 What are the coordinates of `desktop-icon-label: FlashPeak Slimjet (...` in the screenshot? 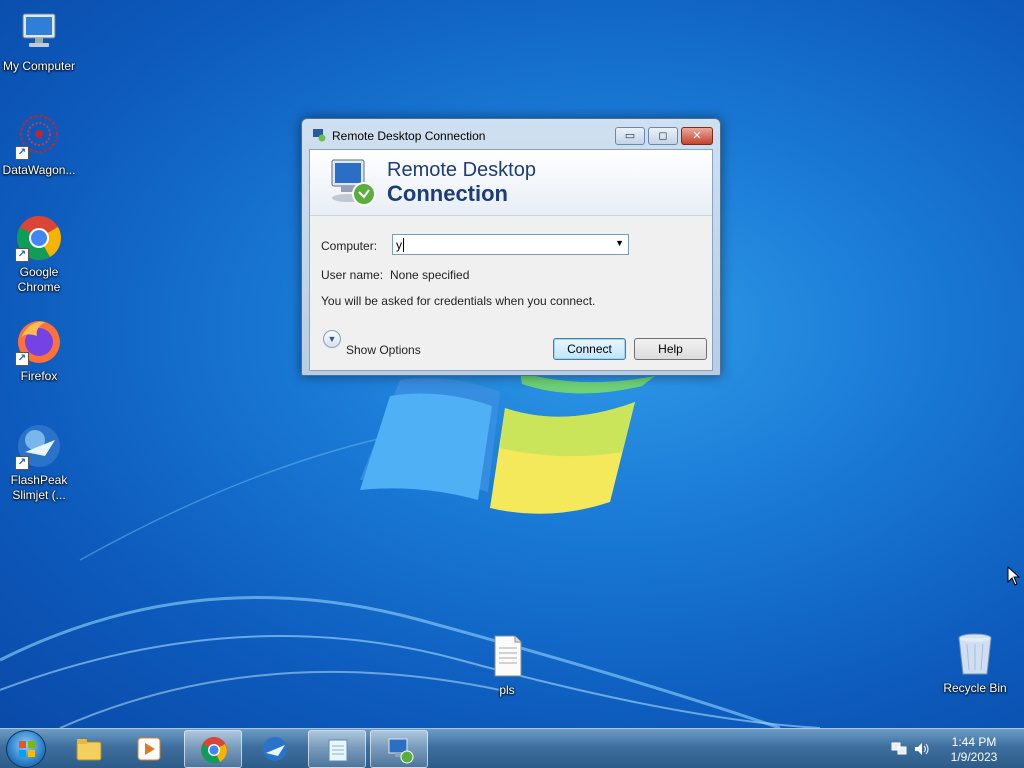 It's located at (39, 487).